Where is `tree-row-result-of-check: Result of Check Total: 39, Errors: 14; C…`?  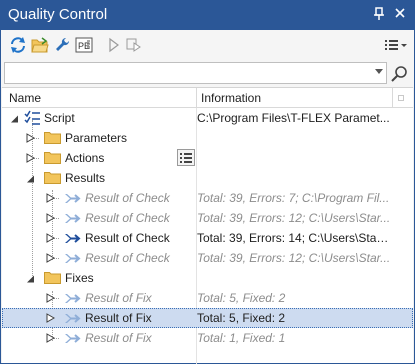
tree-row-result-of-check: Result of Check Total: 39, Errors: 14; C… is located at coordinates (207, 238).